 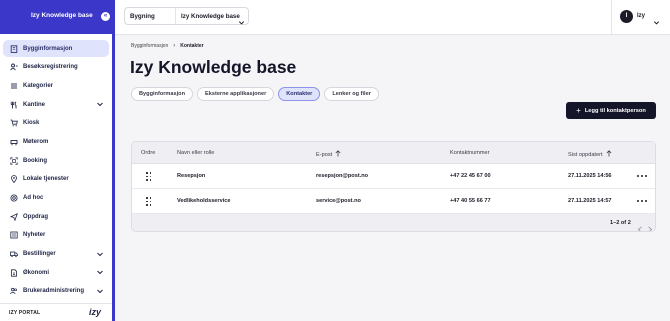 I want to click on table-footer: 1–2 of 2, so click(x=393, y=222).